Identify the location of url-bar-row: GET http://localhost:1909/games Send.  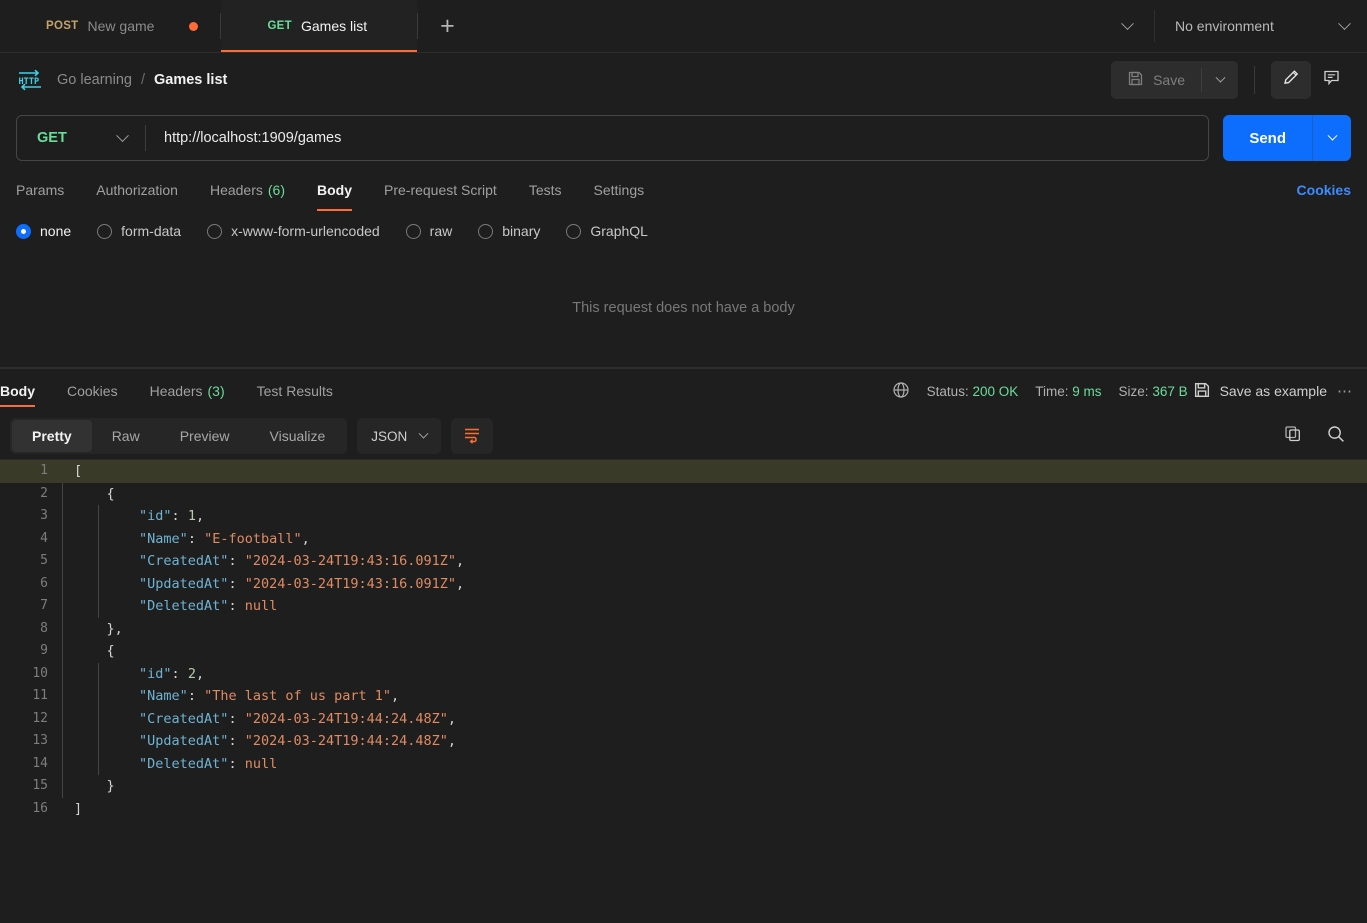
(683, 138).